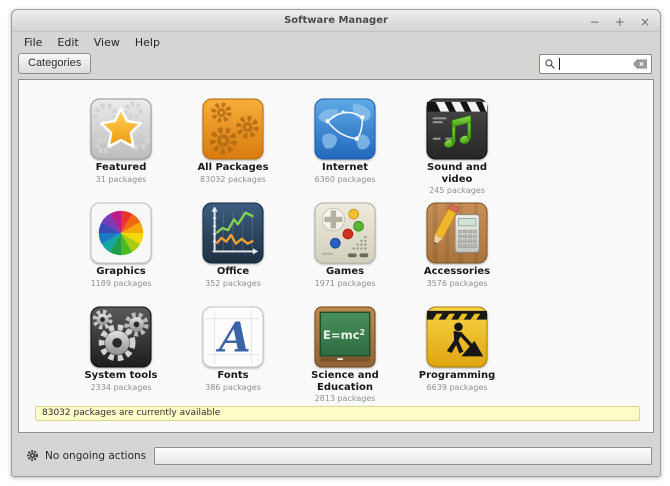 Image resolution: width=670 pixels, height=486 pixels. What do you see at coordinates (121, 233) in the screenshot?
I see `graphics-icon` at bounding box center [121, 233].